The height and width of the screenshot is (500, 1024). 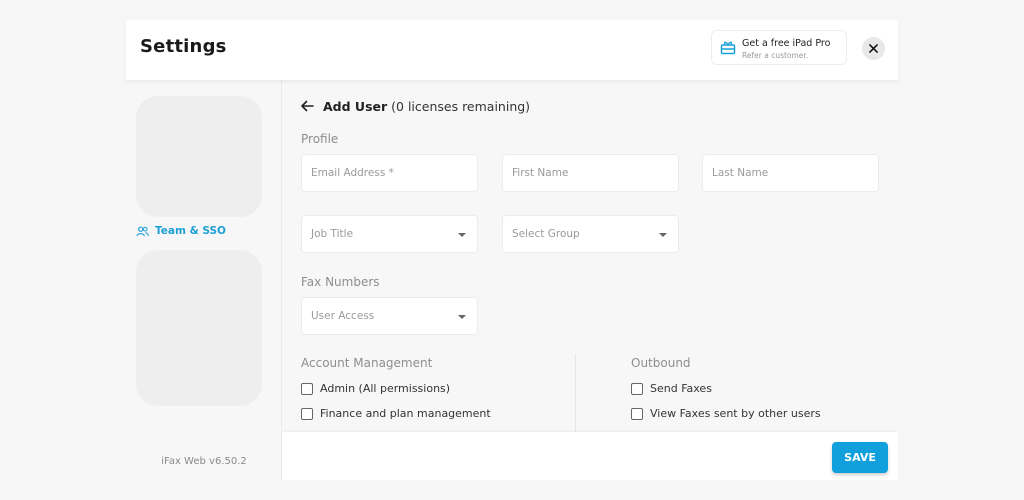 I want to click on checkbox-label: Finance and plan management, so click(x=405, y=413).